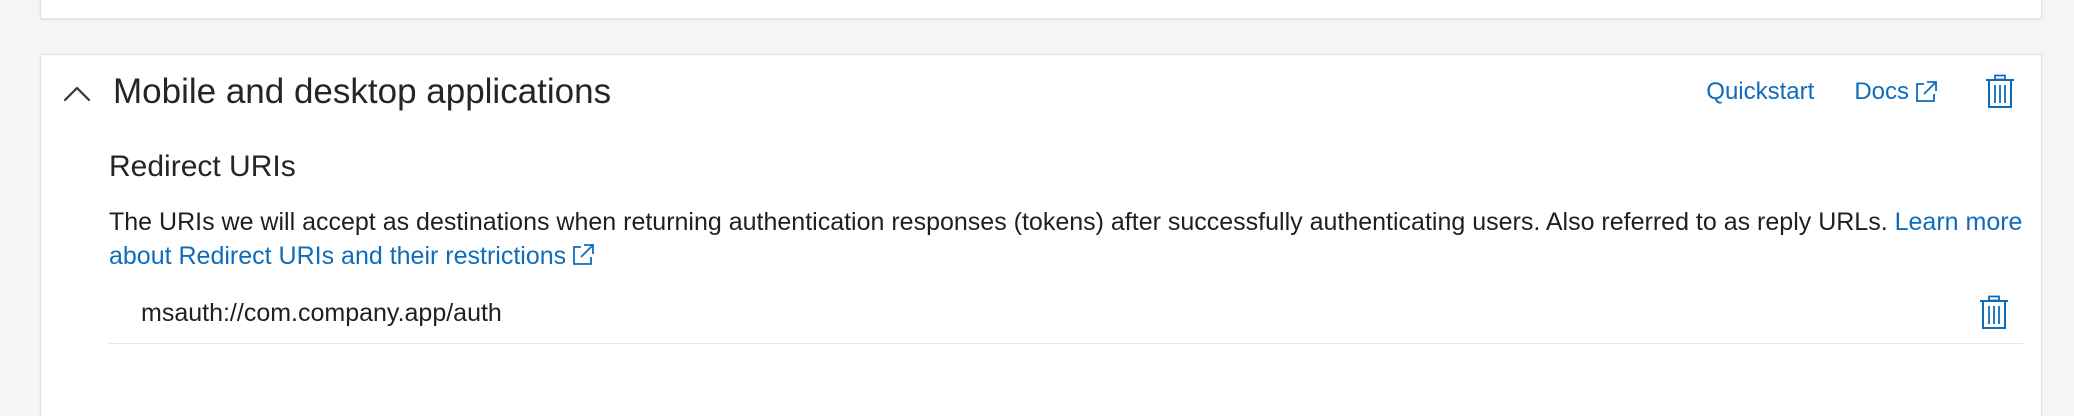  I want to click on collapse-button, so click(77, 93).